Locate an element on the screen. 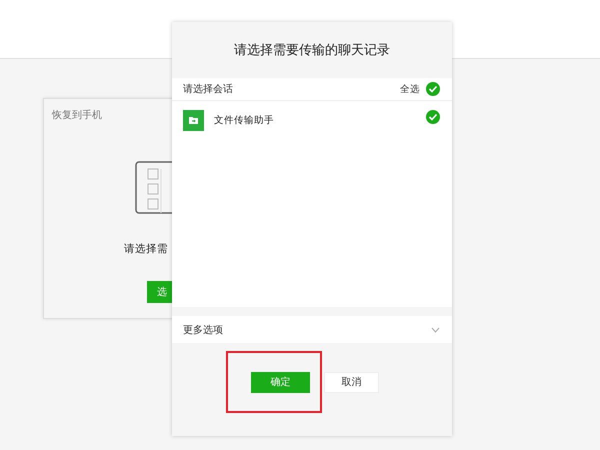  instruction-text: 请选择需 is located at coordinates (146, 249).